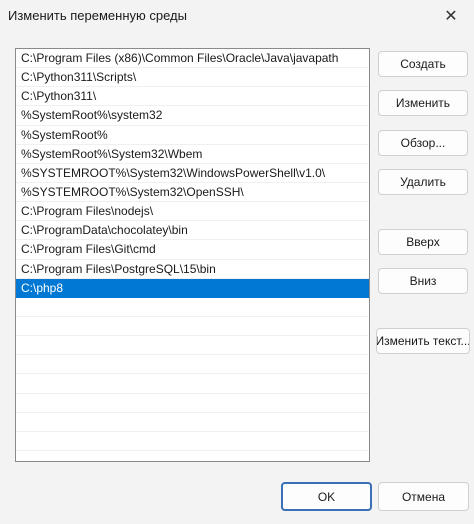  Describe the element at coordinates (423, 182) in the screenshot. I see `delete-button: Удалить` at that location.